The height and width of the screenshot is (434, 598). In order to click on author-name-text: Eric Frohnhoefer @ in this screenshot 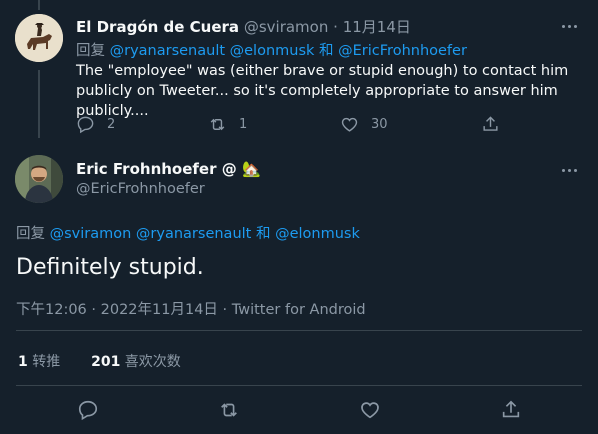, I will do `click(156, 169)`.